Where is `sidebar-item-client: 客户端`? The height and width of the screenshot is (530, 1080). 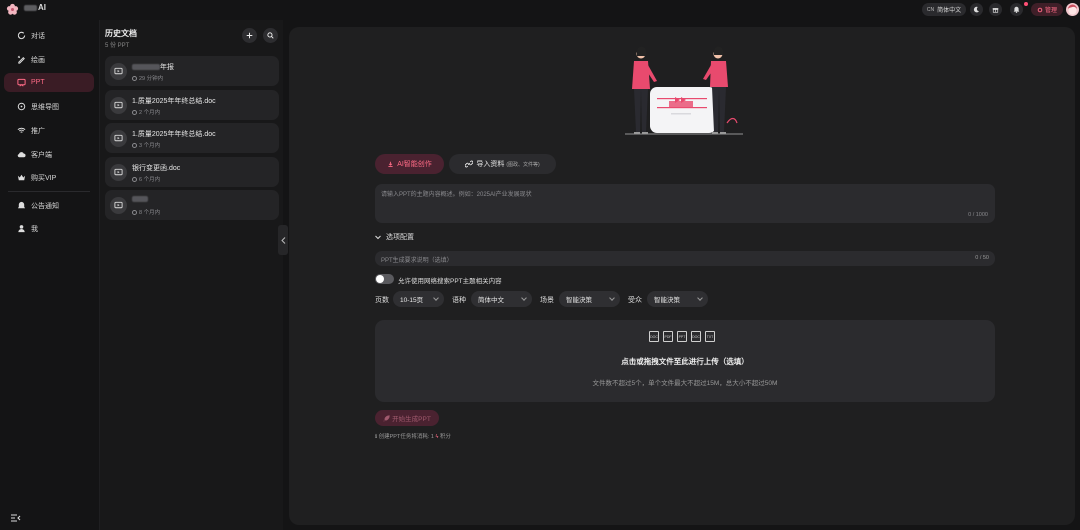
sidebar-item-client: 客户端 is located at coordinates (49, 154).